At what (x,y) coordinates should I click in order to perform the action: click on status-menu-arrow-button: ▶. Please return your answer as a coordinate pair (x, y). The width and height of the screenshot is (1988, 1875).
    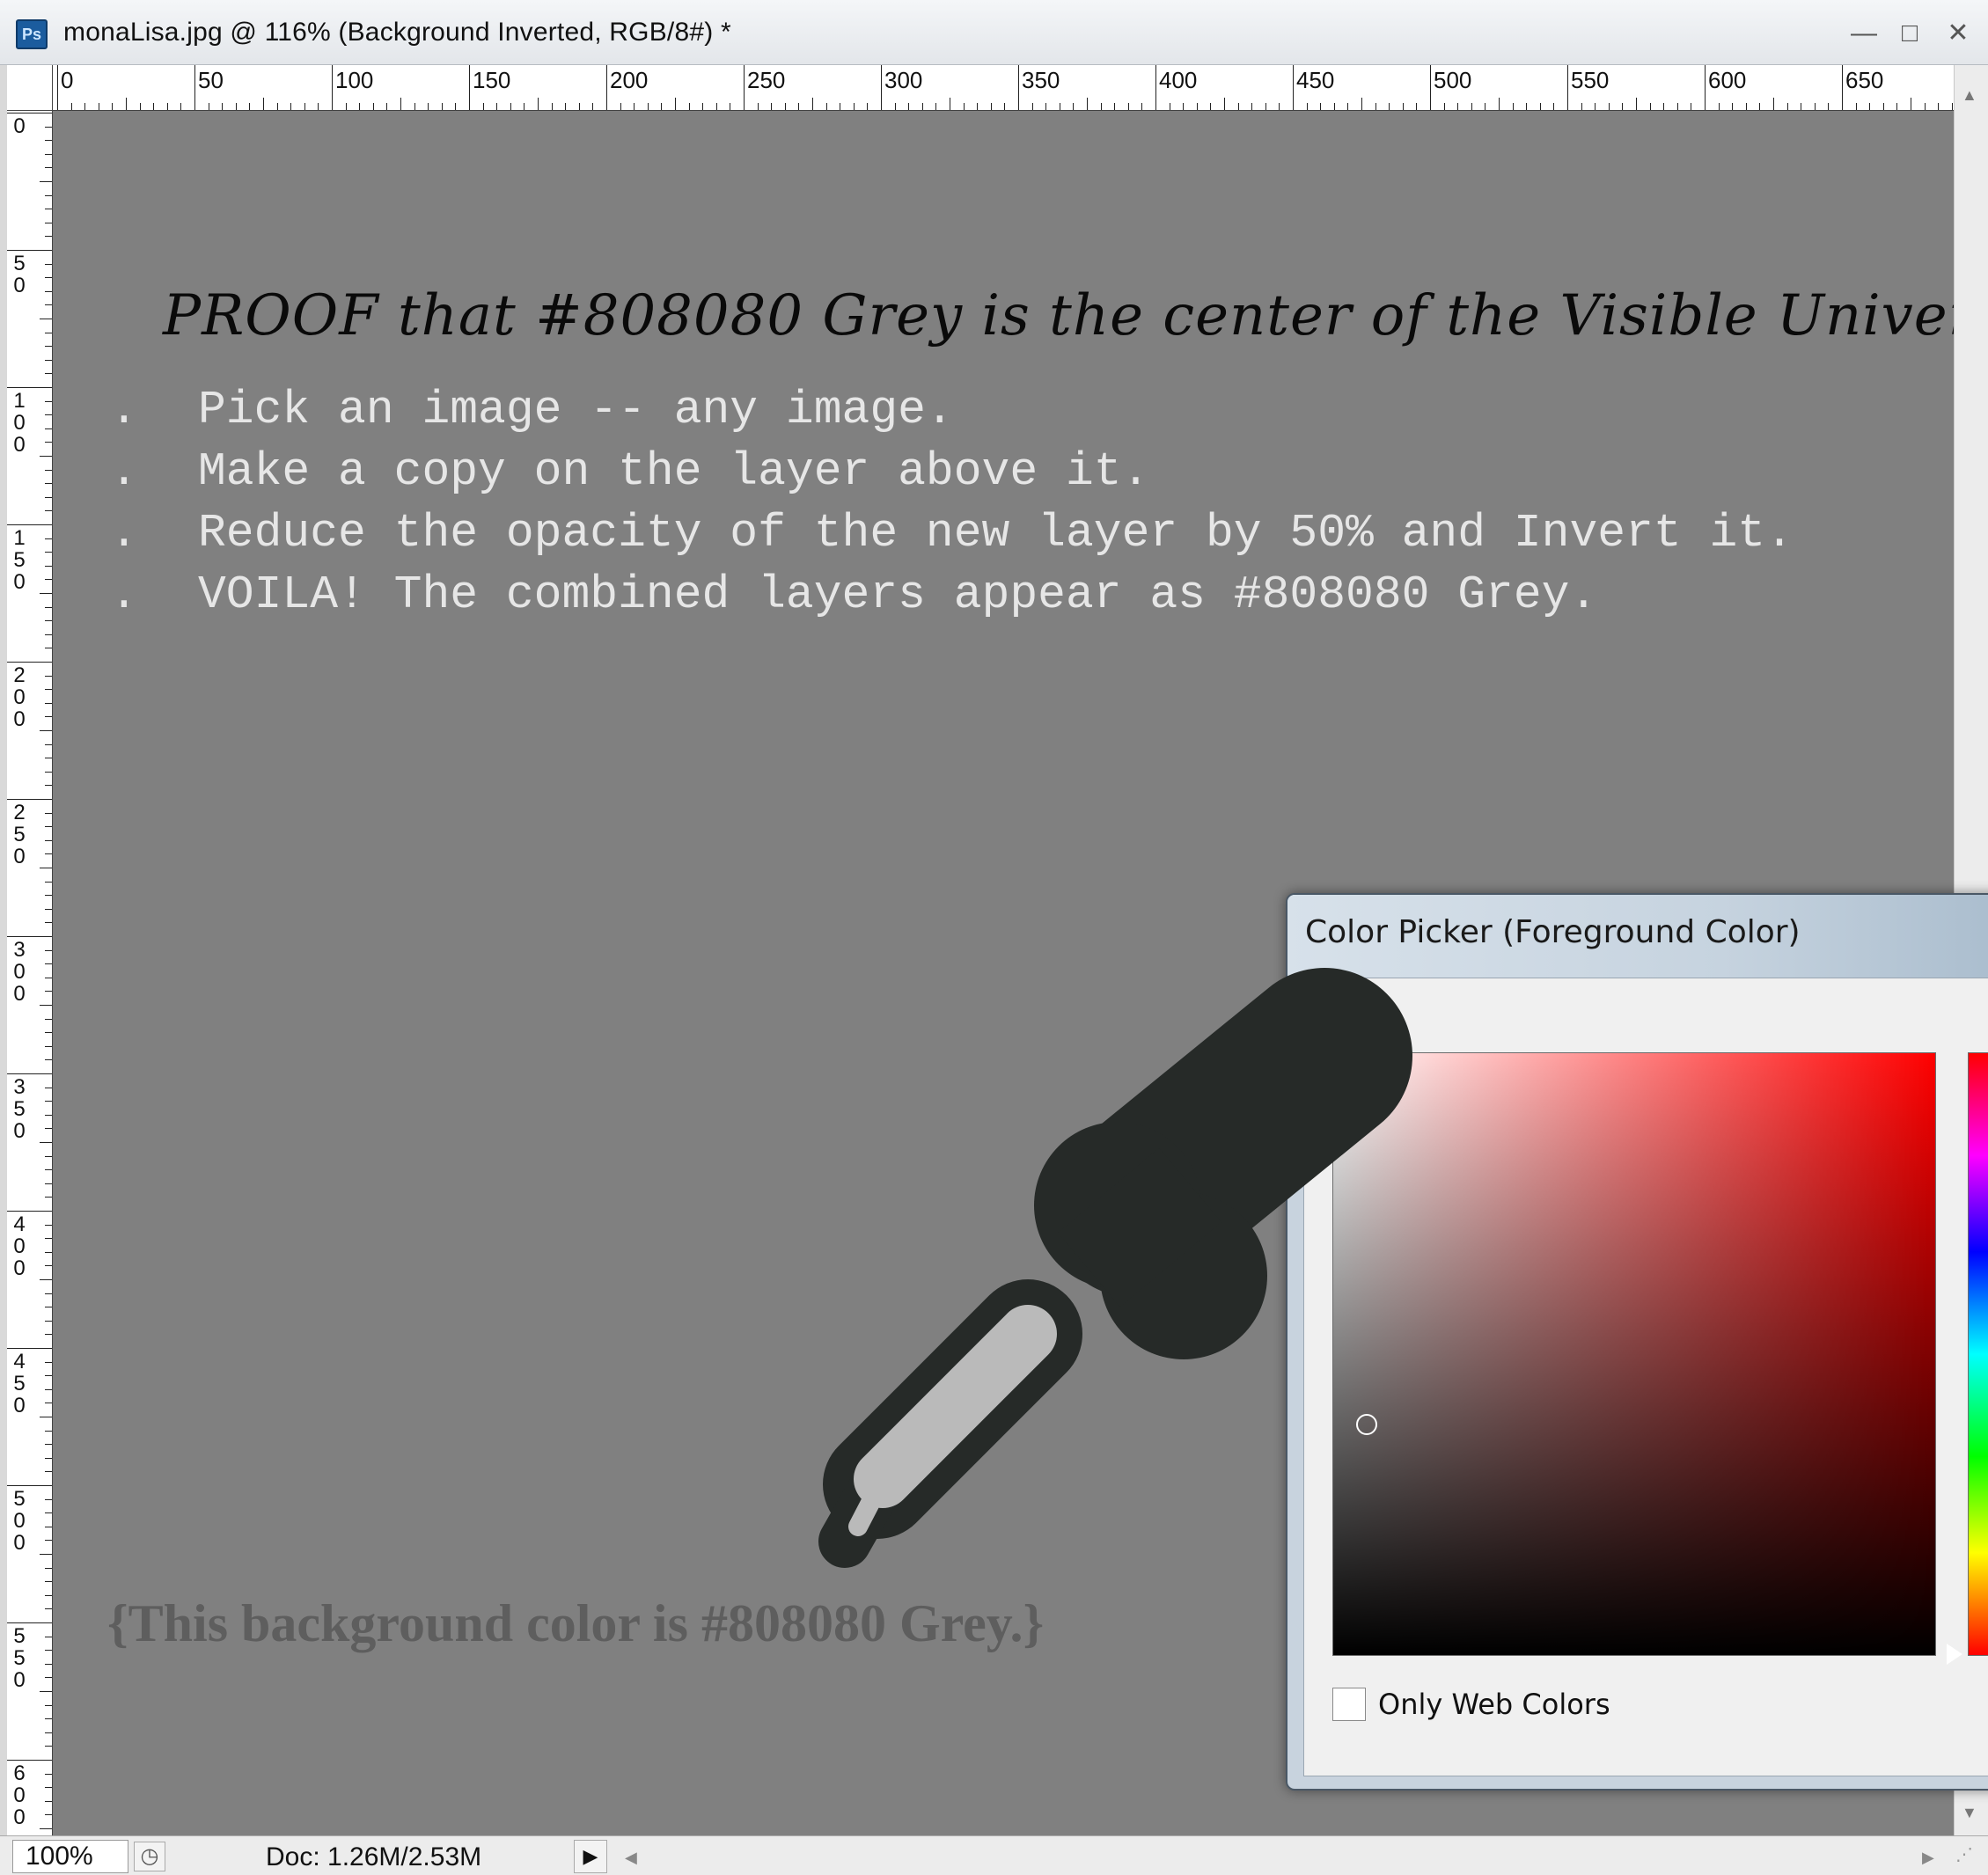
    Looking at the image, I should click on (590, 1857).